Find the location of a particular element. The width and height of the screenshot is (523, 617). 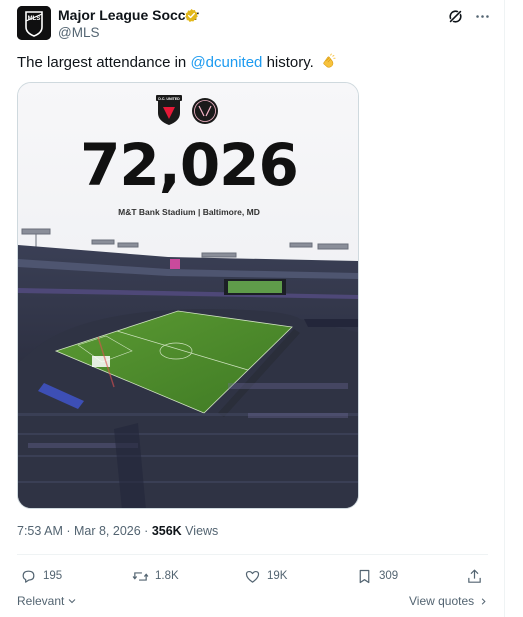

reply-button: 195 is located at coordinates (41, 576).